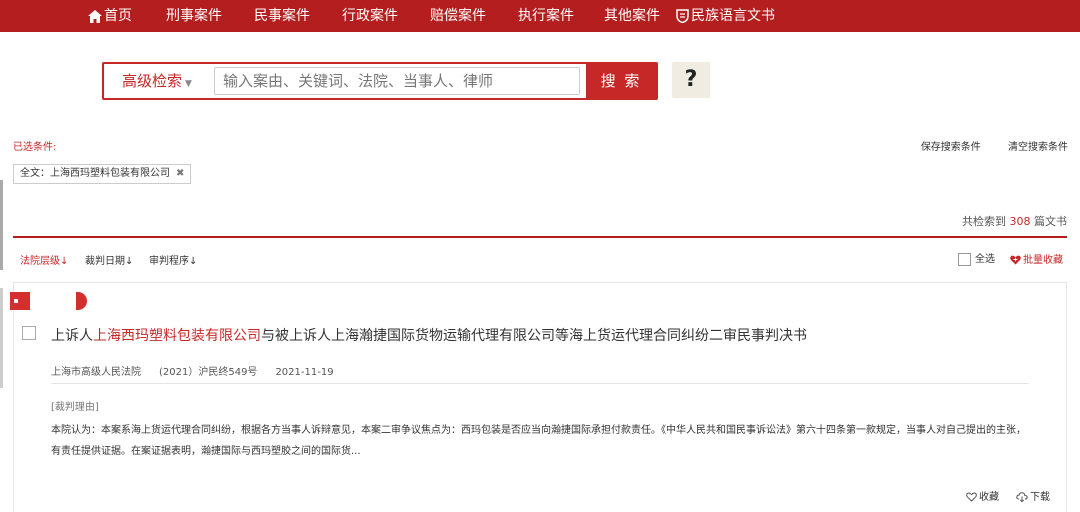 The image size is (1080, 512). I want to click on case-date: 2021-11-19, so click(304, 372).